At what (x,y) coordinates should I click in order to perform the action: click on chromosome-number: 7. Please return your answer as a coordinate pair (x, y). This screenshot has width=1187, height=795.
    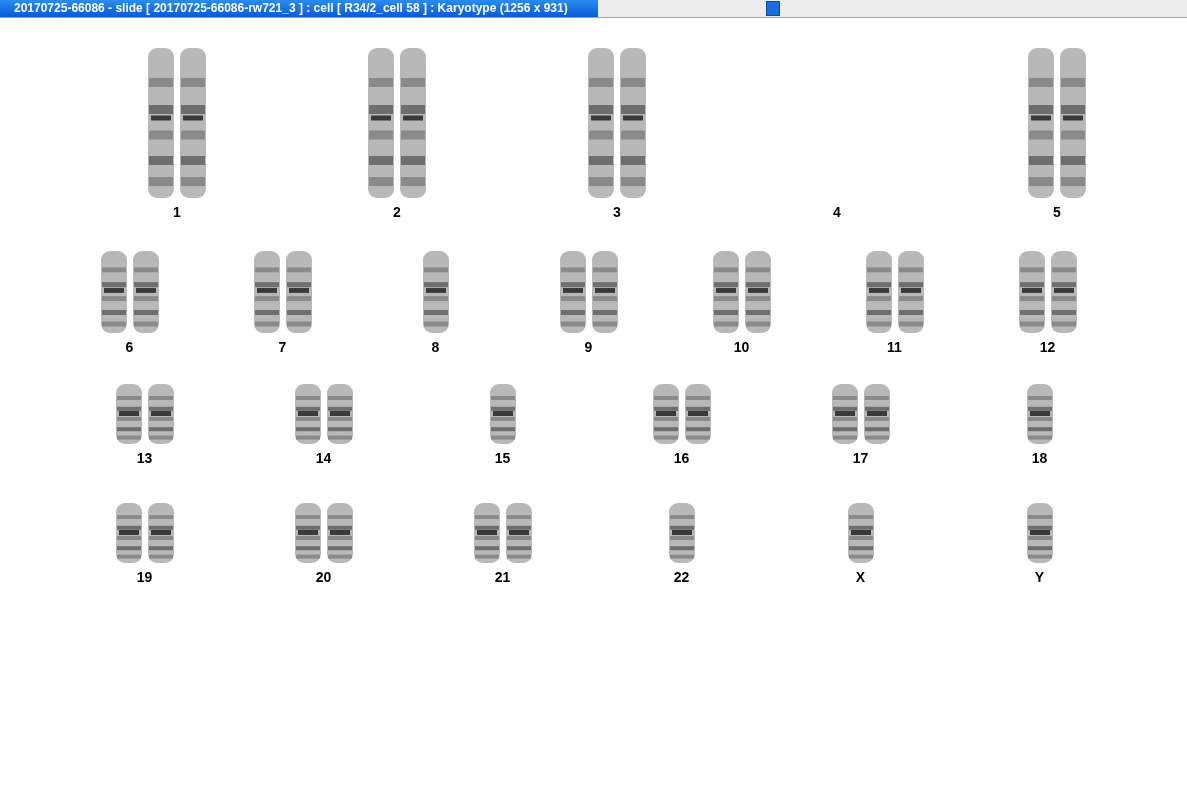
    Looking at the image, I should click on (282, 347).